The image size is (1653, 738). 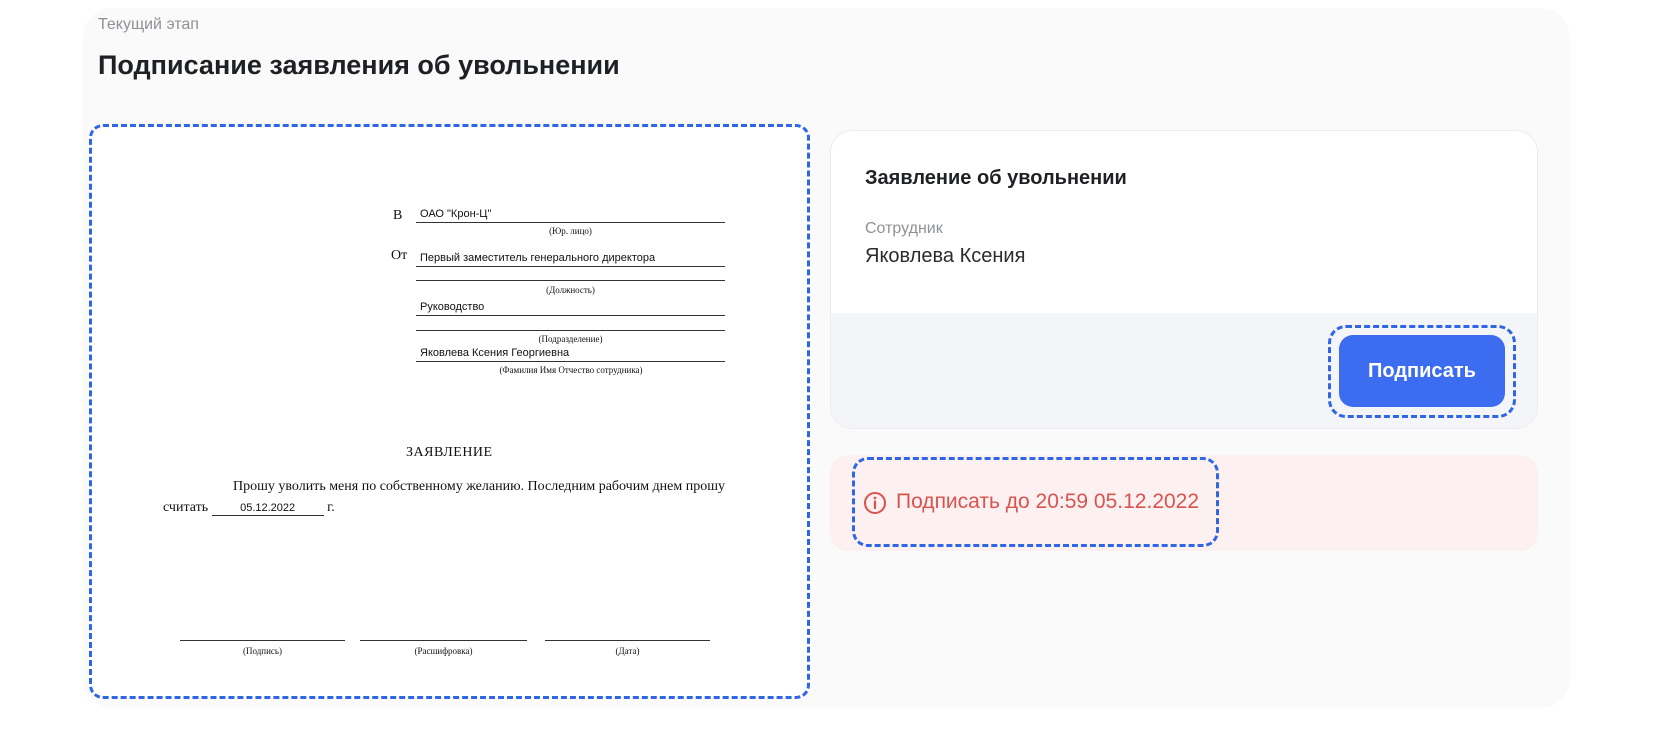 What do you see at coordinates (904, 228) in the screenshot?
I see `employee-label: Сотрудник` at bounding box center [904, 228].